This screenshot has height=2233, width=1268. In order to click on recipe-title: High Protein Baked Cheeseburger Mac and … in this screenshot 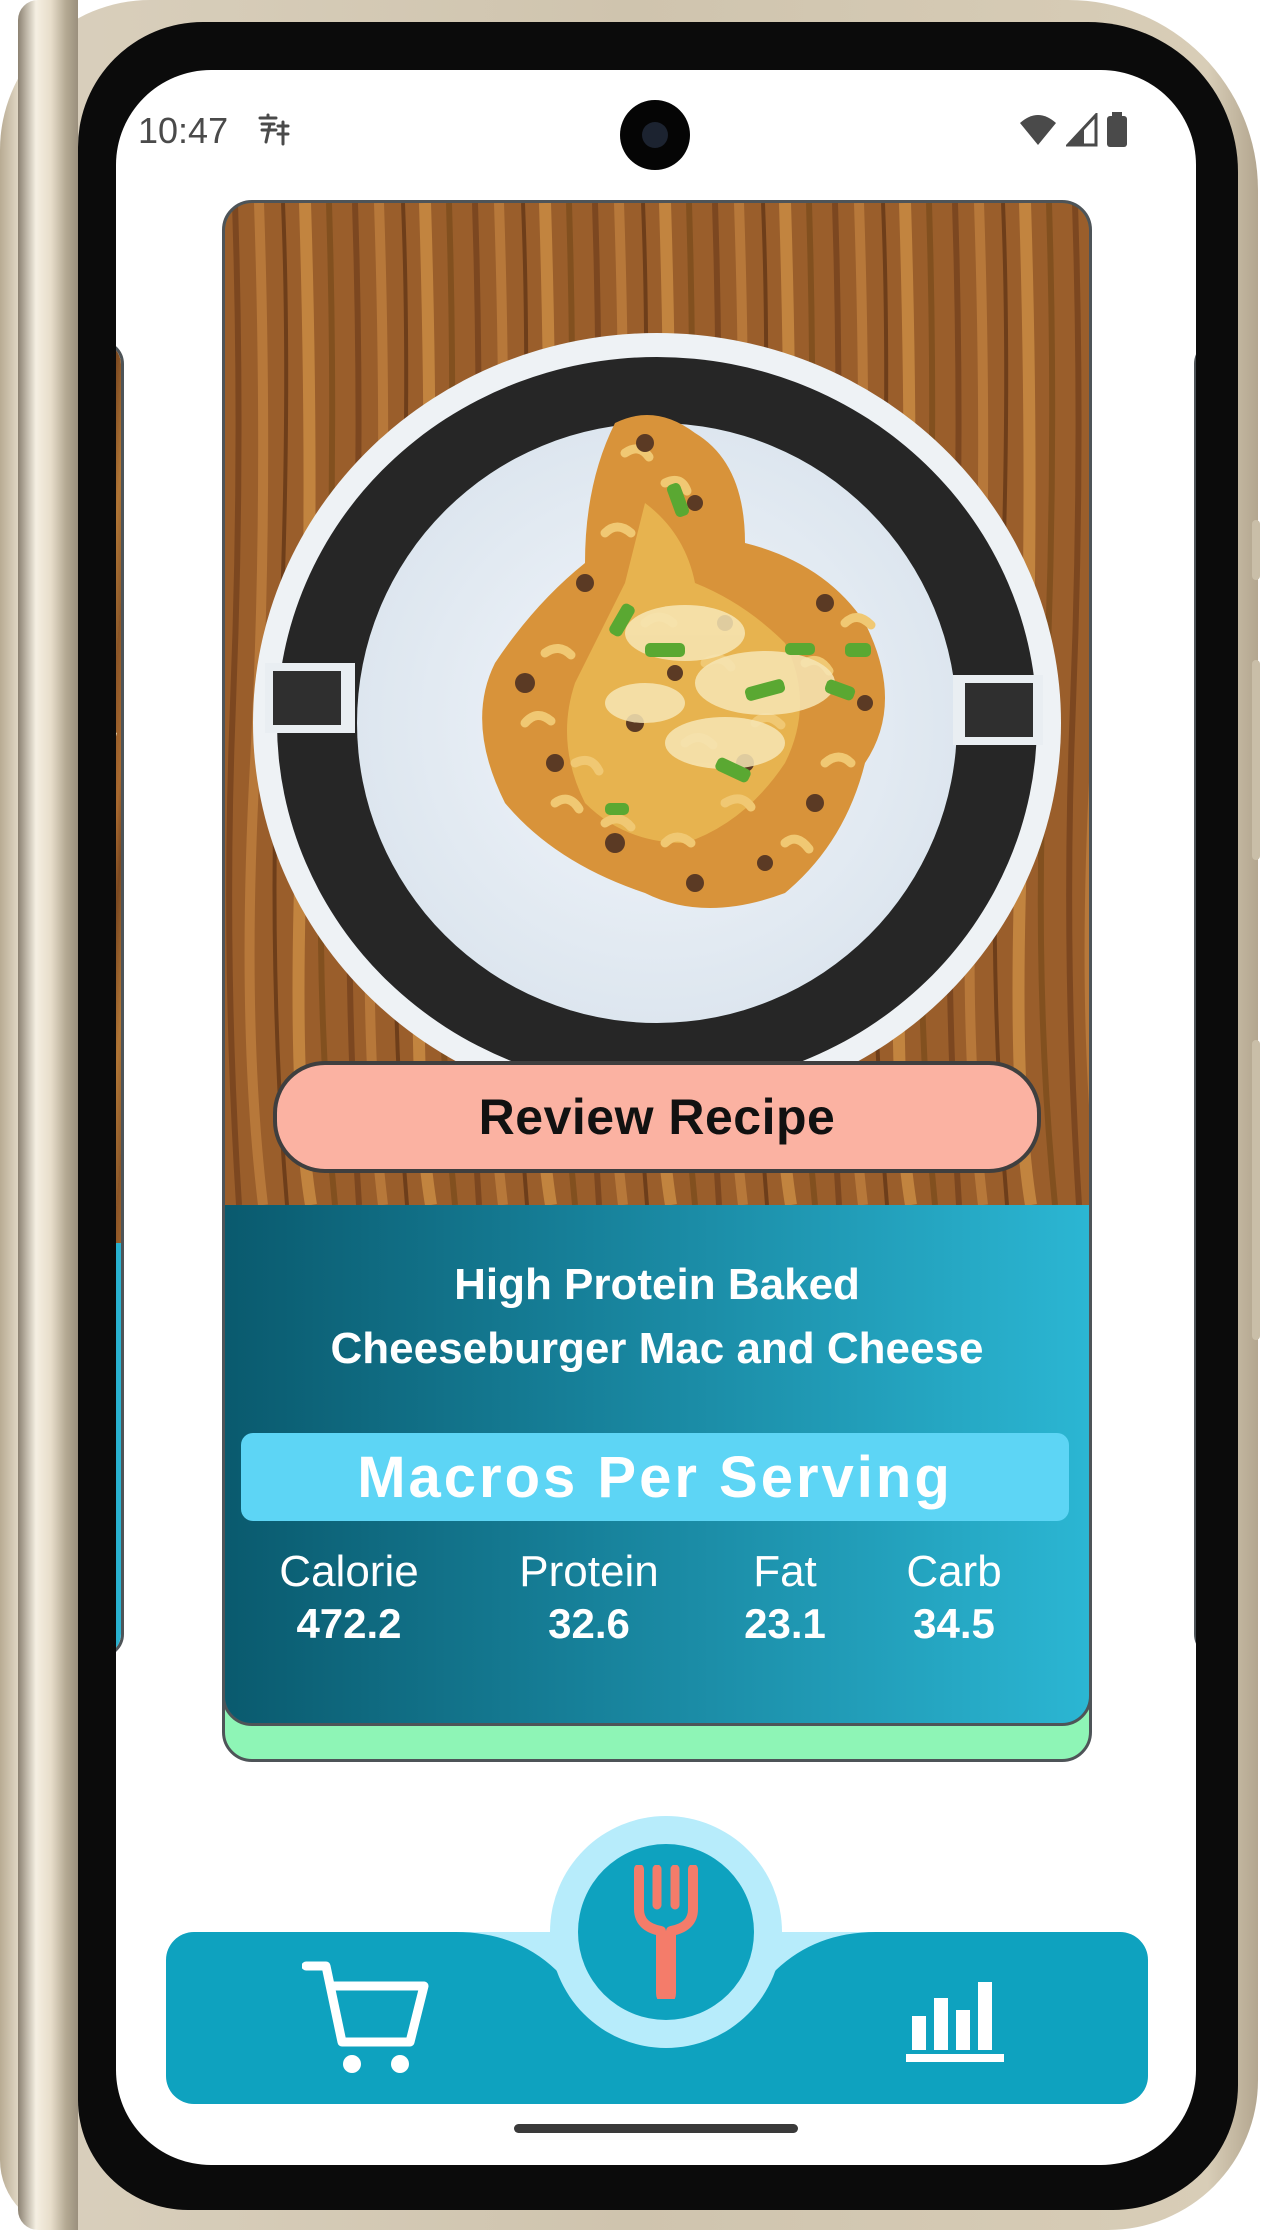, I will do `click(657, 1317)`.